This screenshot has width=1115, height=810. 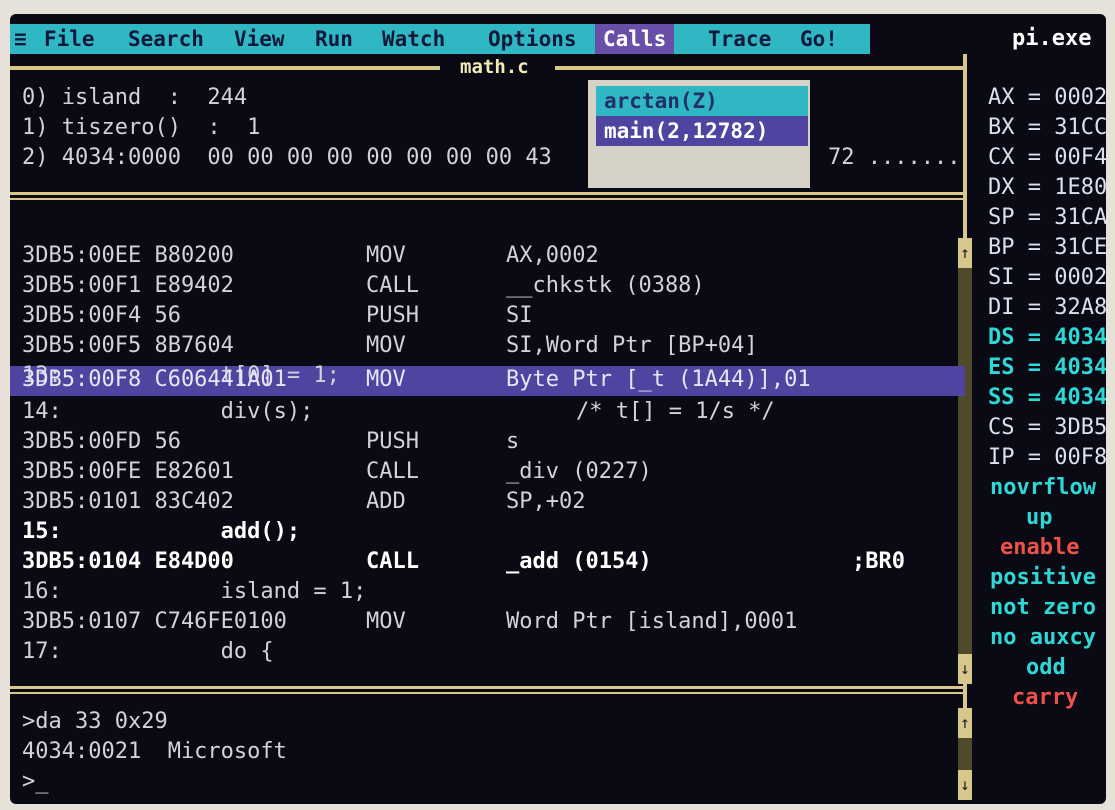 I want to click on register: IP = 00F8, so click(x=1047, y=457).